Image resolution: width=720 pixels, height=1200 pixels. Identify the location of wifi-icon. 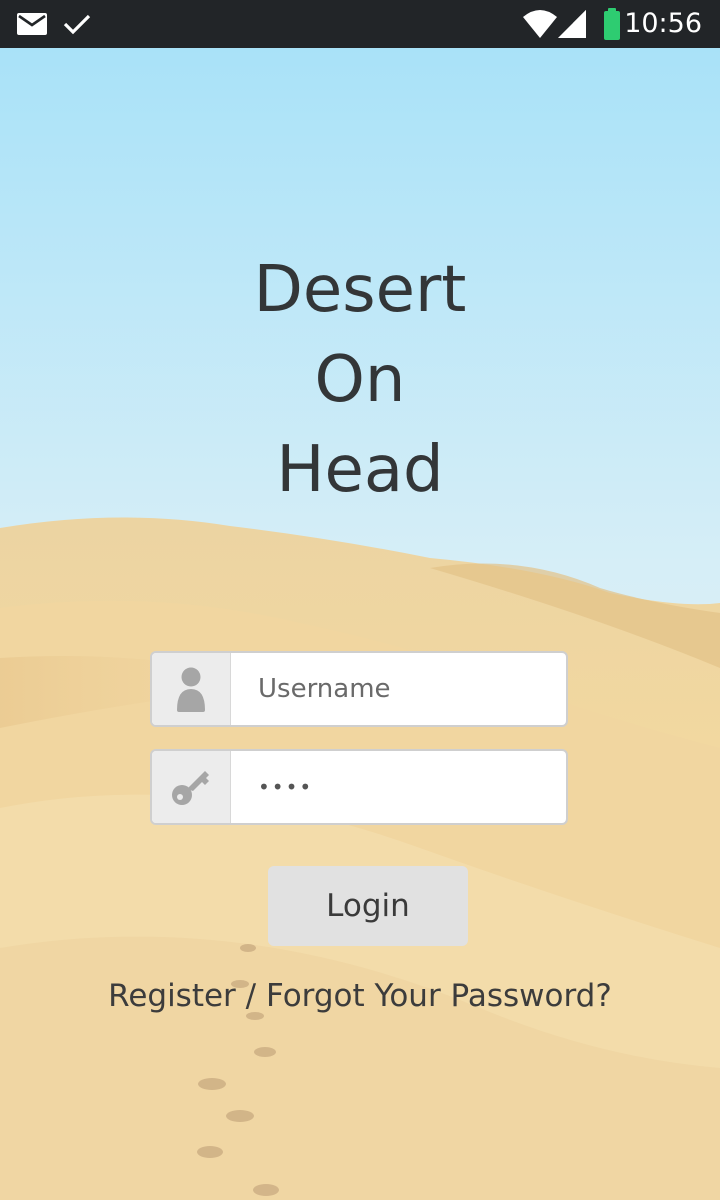
(540, 24).